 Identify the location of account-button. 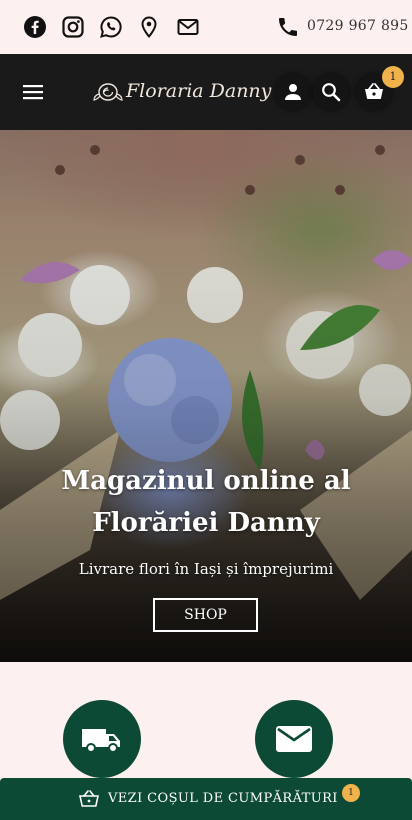
(293, 92).